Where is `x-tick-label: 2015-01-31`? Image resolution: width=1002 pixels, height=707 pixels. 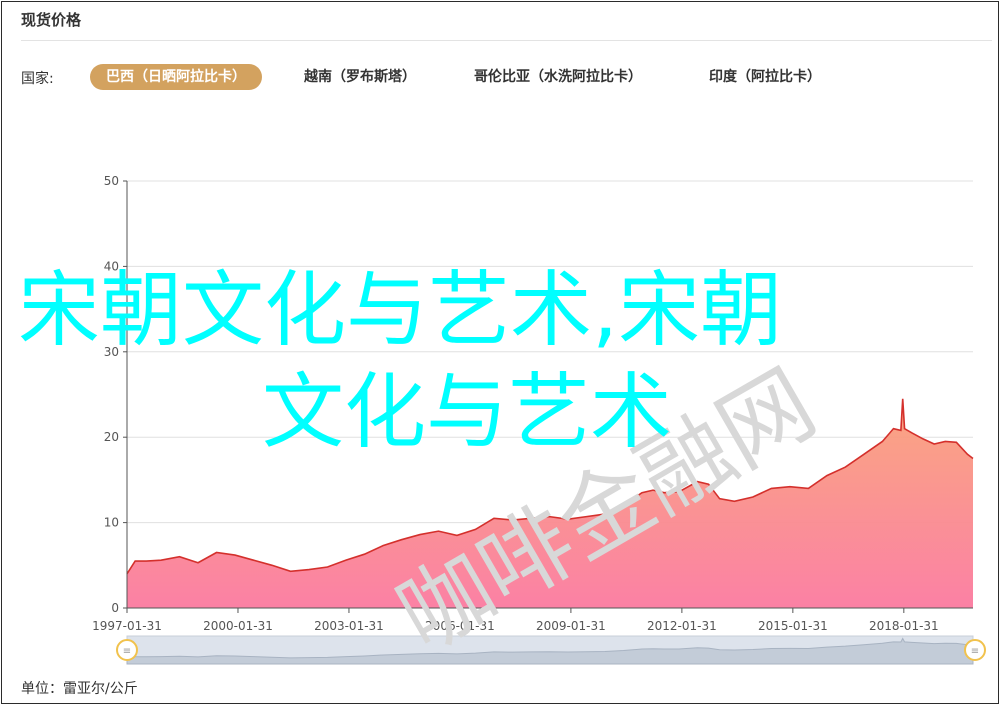 x-tick-label: 2015-01-31 is located at coordinates (793, 626).